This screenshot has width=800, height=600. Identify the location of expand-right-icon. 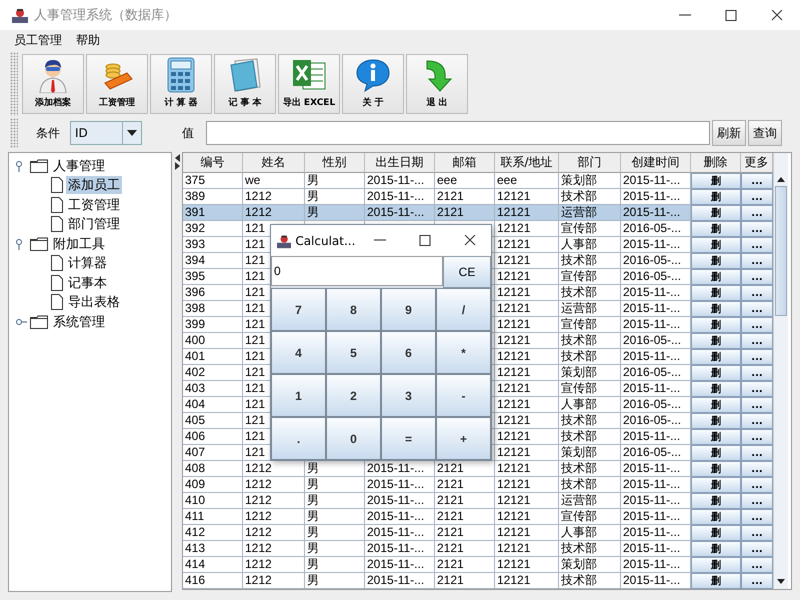
(177, 166).